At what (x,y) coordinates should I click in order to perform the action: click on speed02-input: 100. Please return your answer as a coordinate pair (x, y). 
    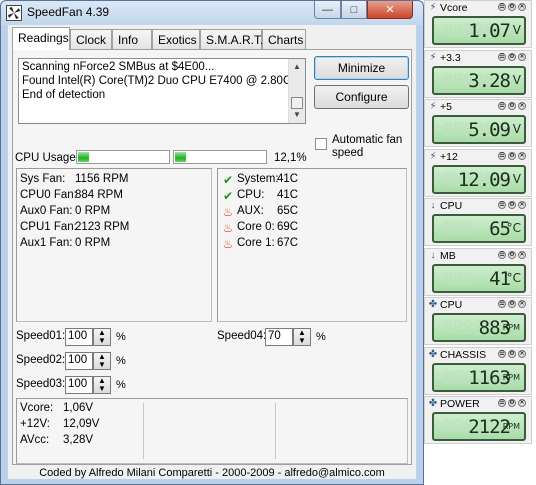
    Looking at the image, I should click on (79, 361).